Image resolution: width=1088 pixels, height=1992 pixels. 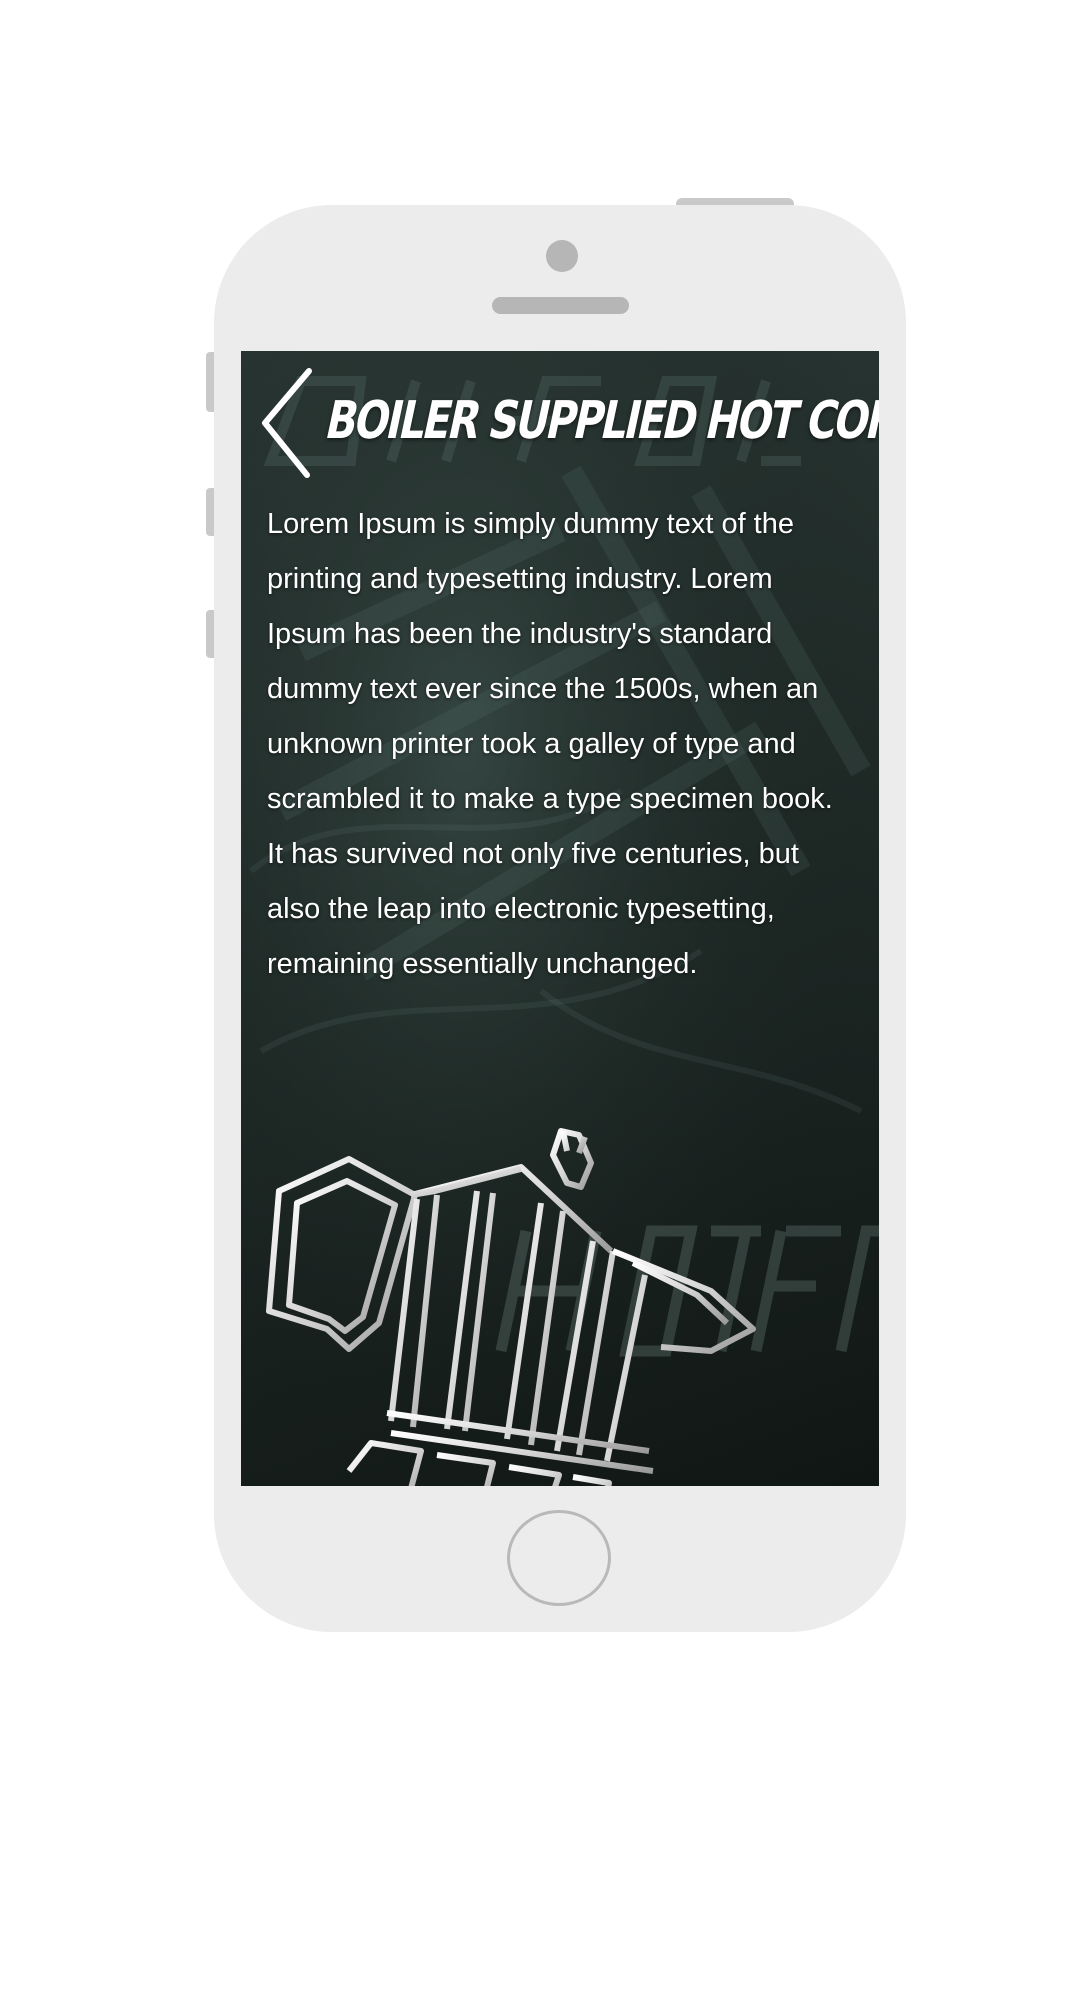 I want to click on screen-title: BOILER SUPPLIED HOT COFFEE, so click(x=599, y=421).